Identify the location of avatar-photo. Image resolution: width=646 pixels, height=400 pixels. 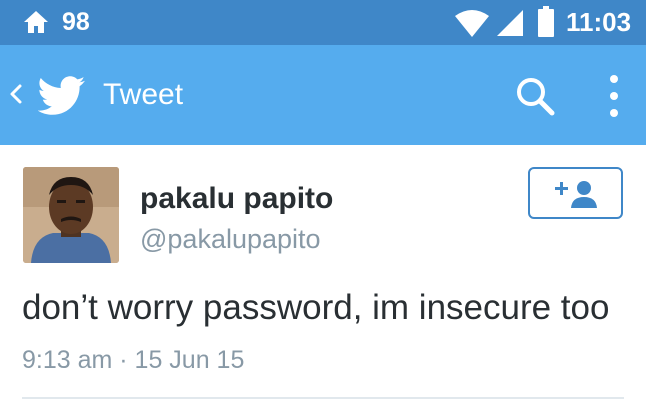
(71, 215).